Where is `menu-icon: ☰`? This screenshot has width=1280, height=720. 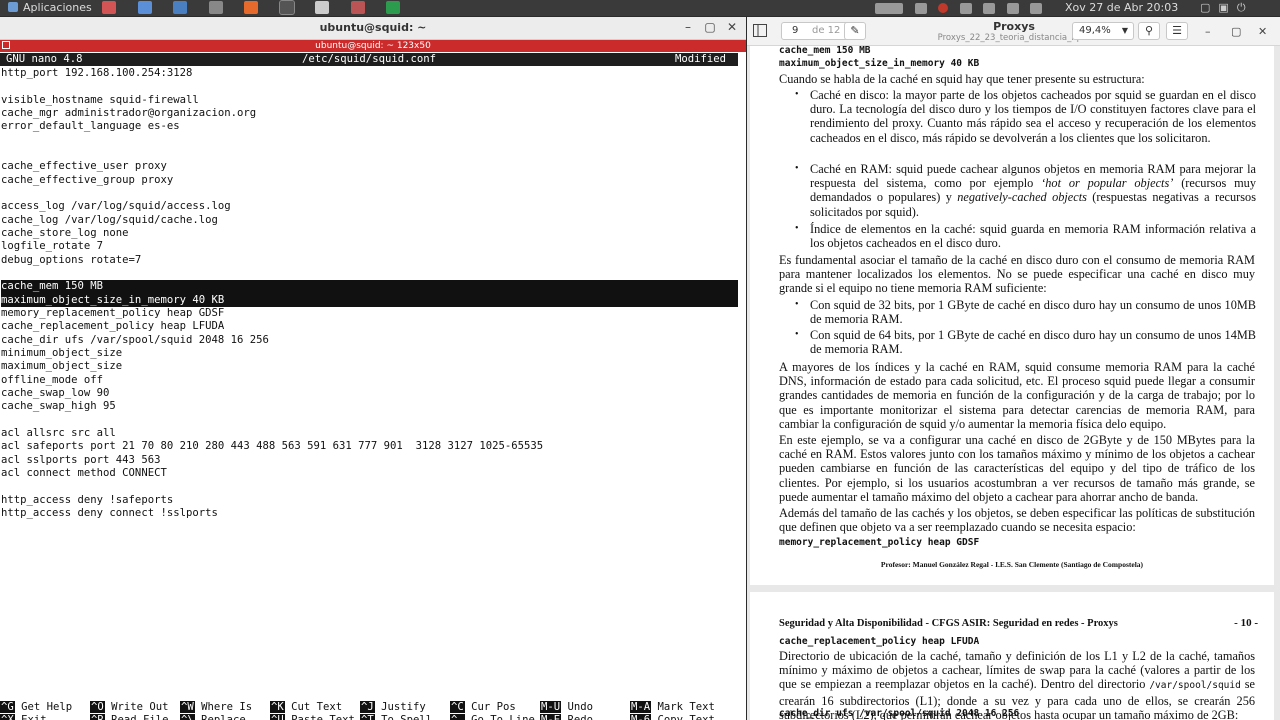 menu-icon: ☰ is located at coordinates (1177, 31).